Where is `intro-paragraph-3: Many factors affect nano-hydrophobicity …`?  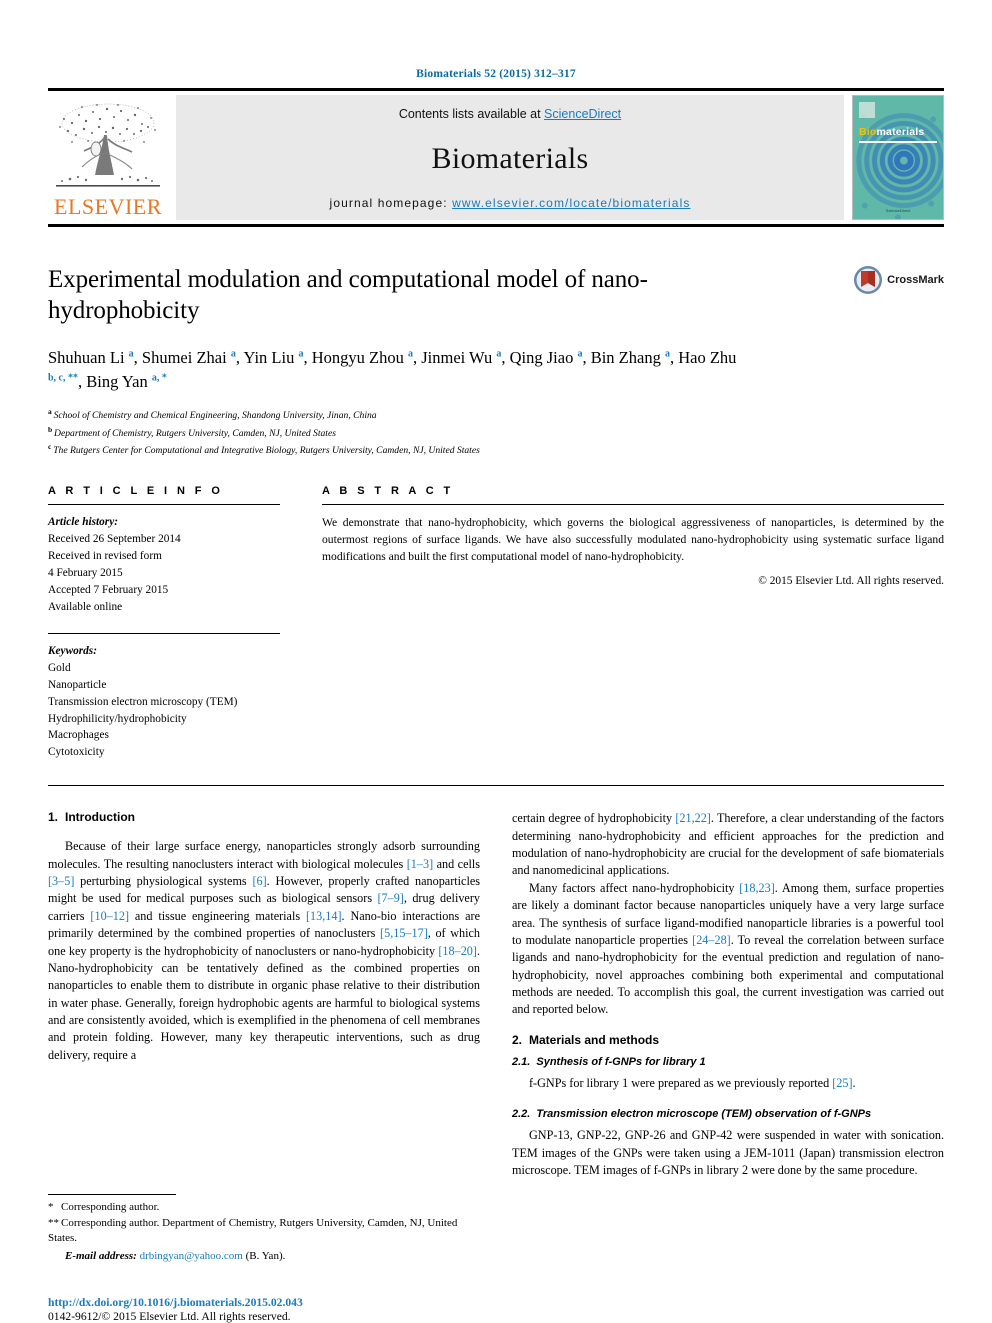
intro-paragraph-3: Many factors affect nano-hydrophobicity … is located at coordinates (728, 949).